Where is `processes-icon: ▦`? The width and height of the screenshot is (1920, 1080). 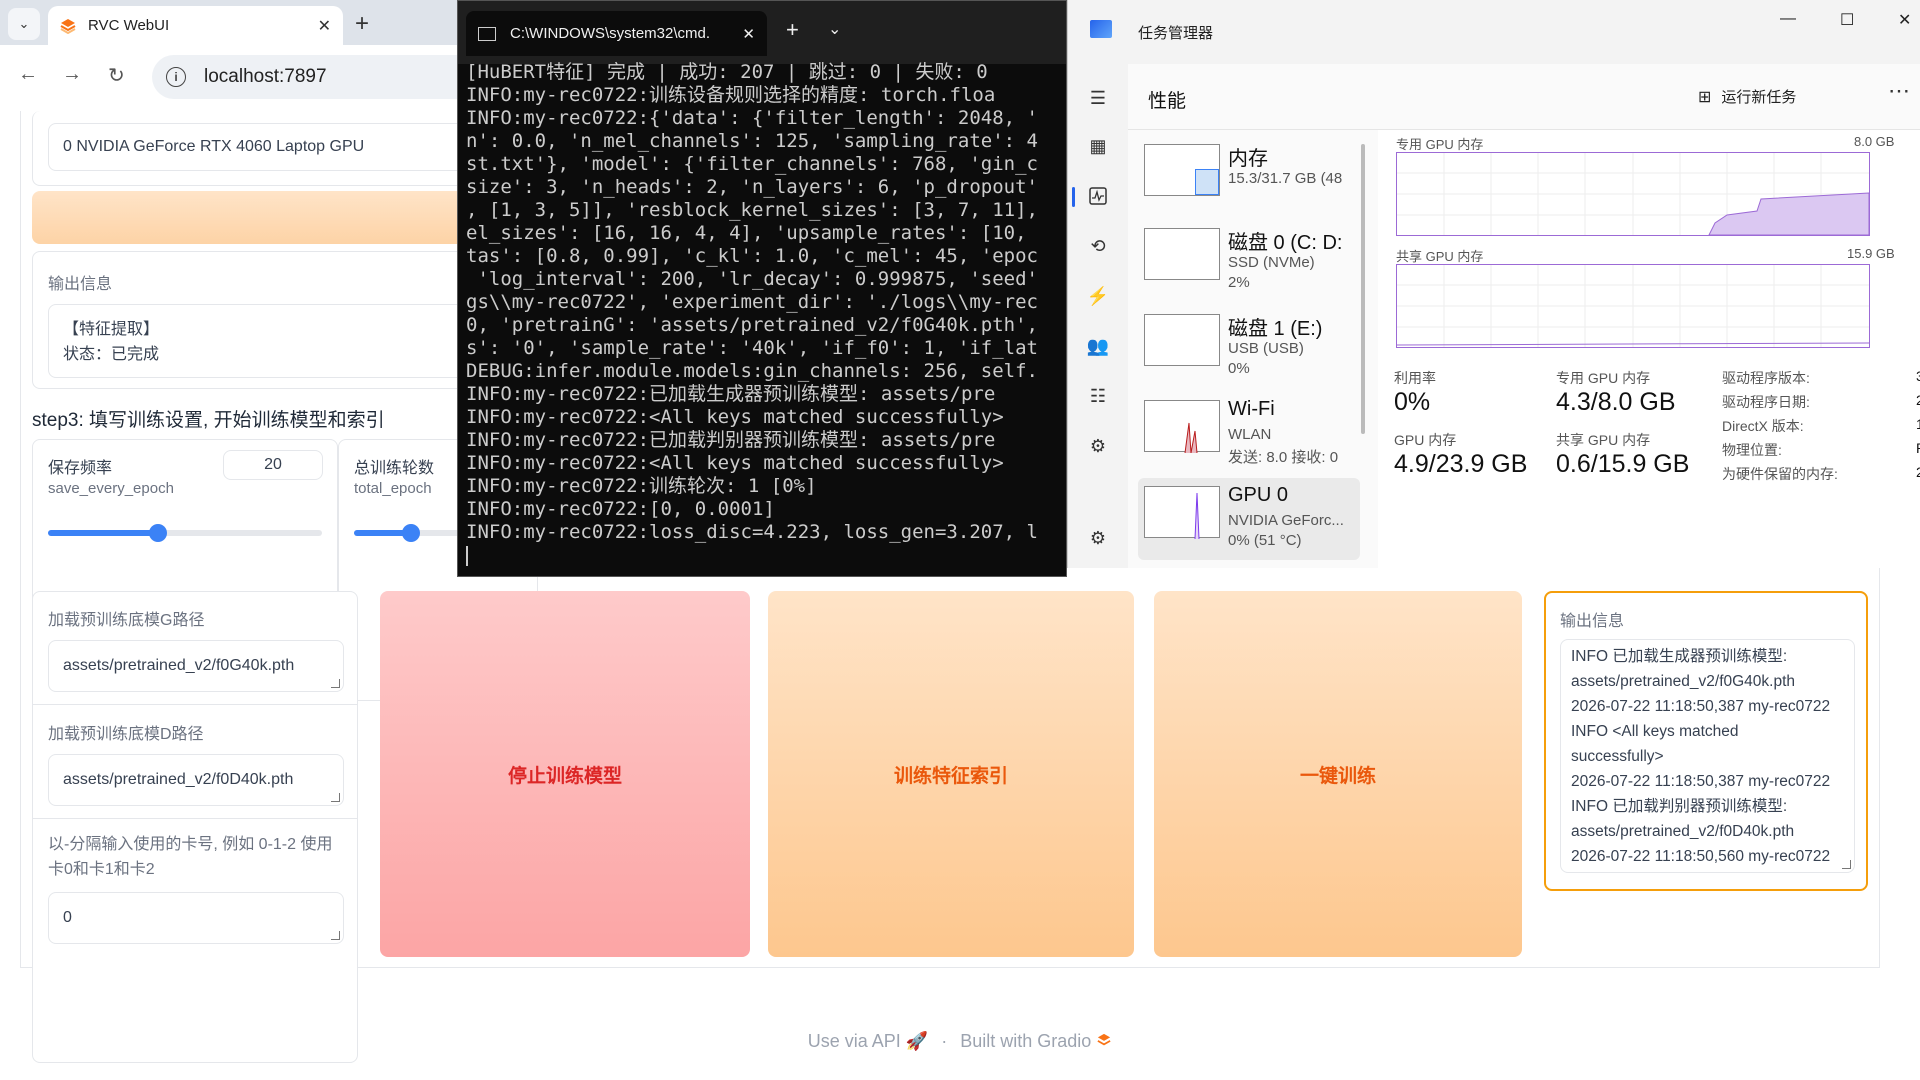 processes-icon: ▦ is located at coordinates (1098, 146).